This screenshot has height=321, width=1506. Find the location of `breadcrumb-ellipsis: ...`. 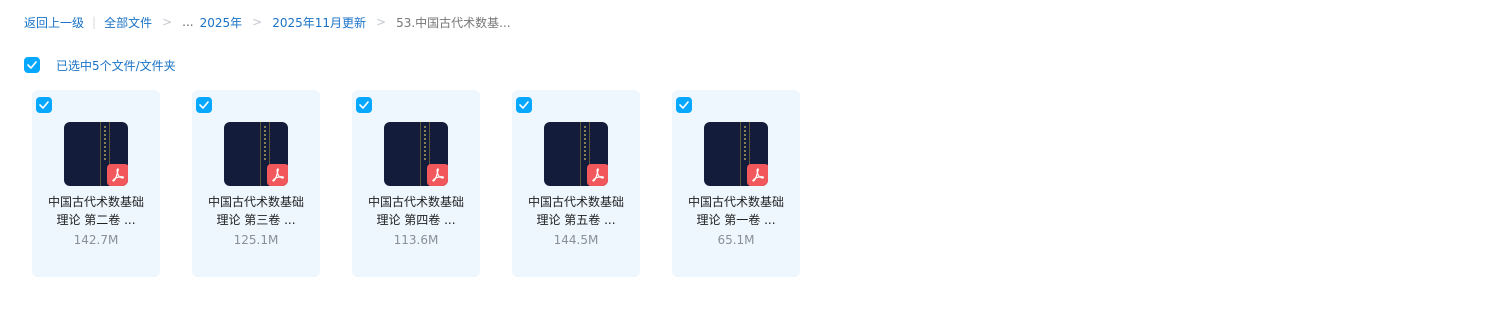

breadcrumb-ellipsis: ... is located at coordinates (187, 22).